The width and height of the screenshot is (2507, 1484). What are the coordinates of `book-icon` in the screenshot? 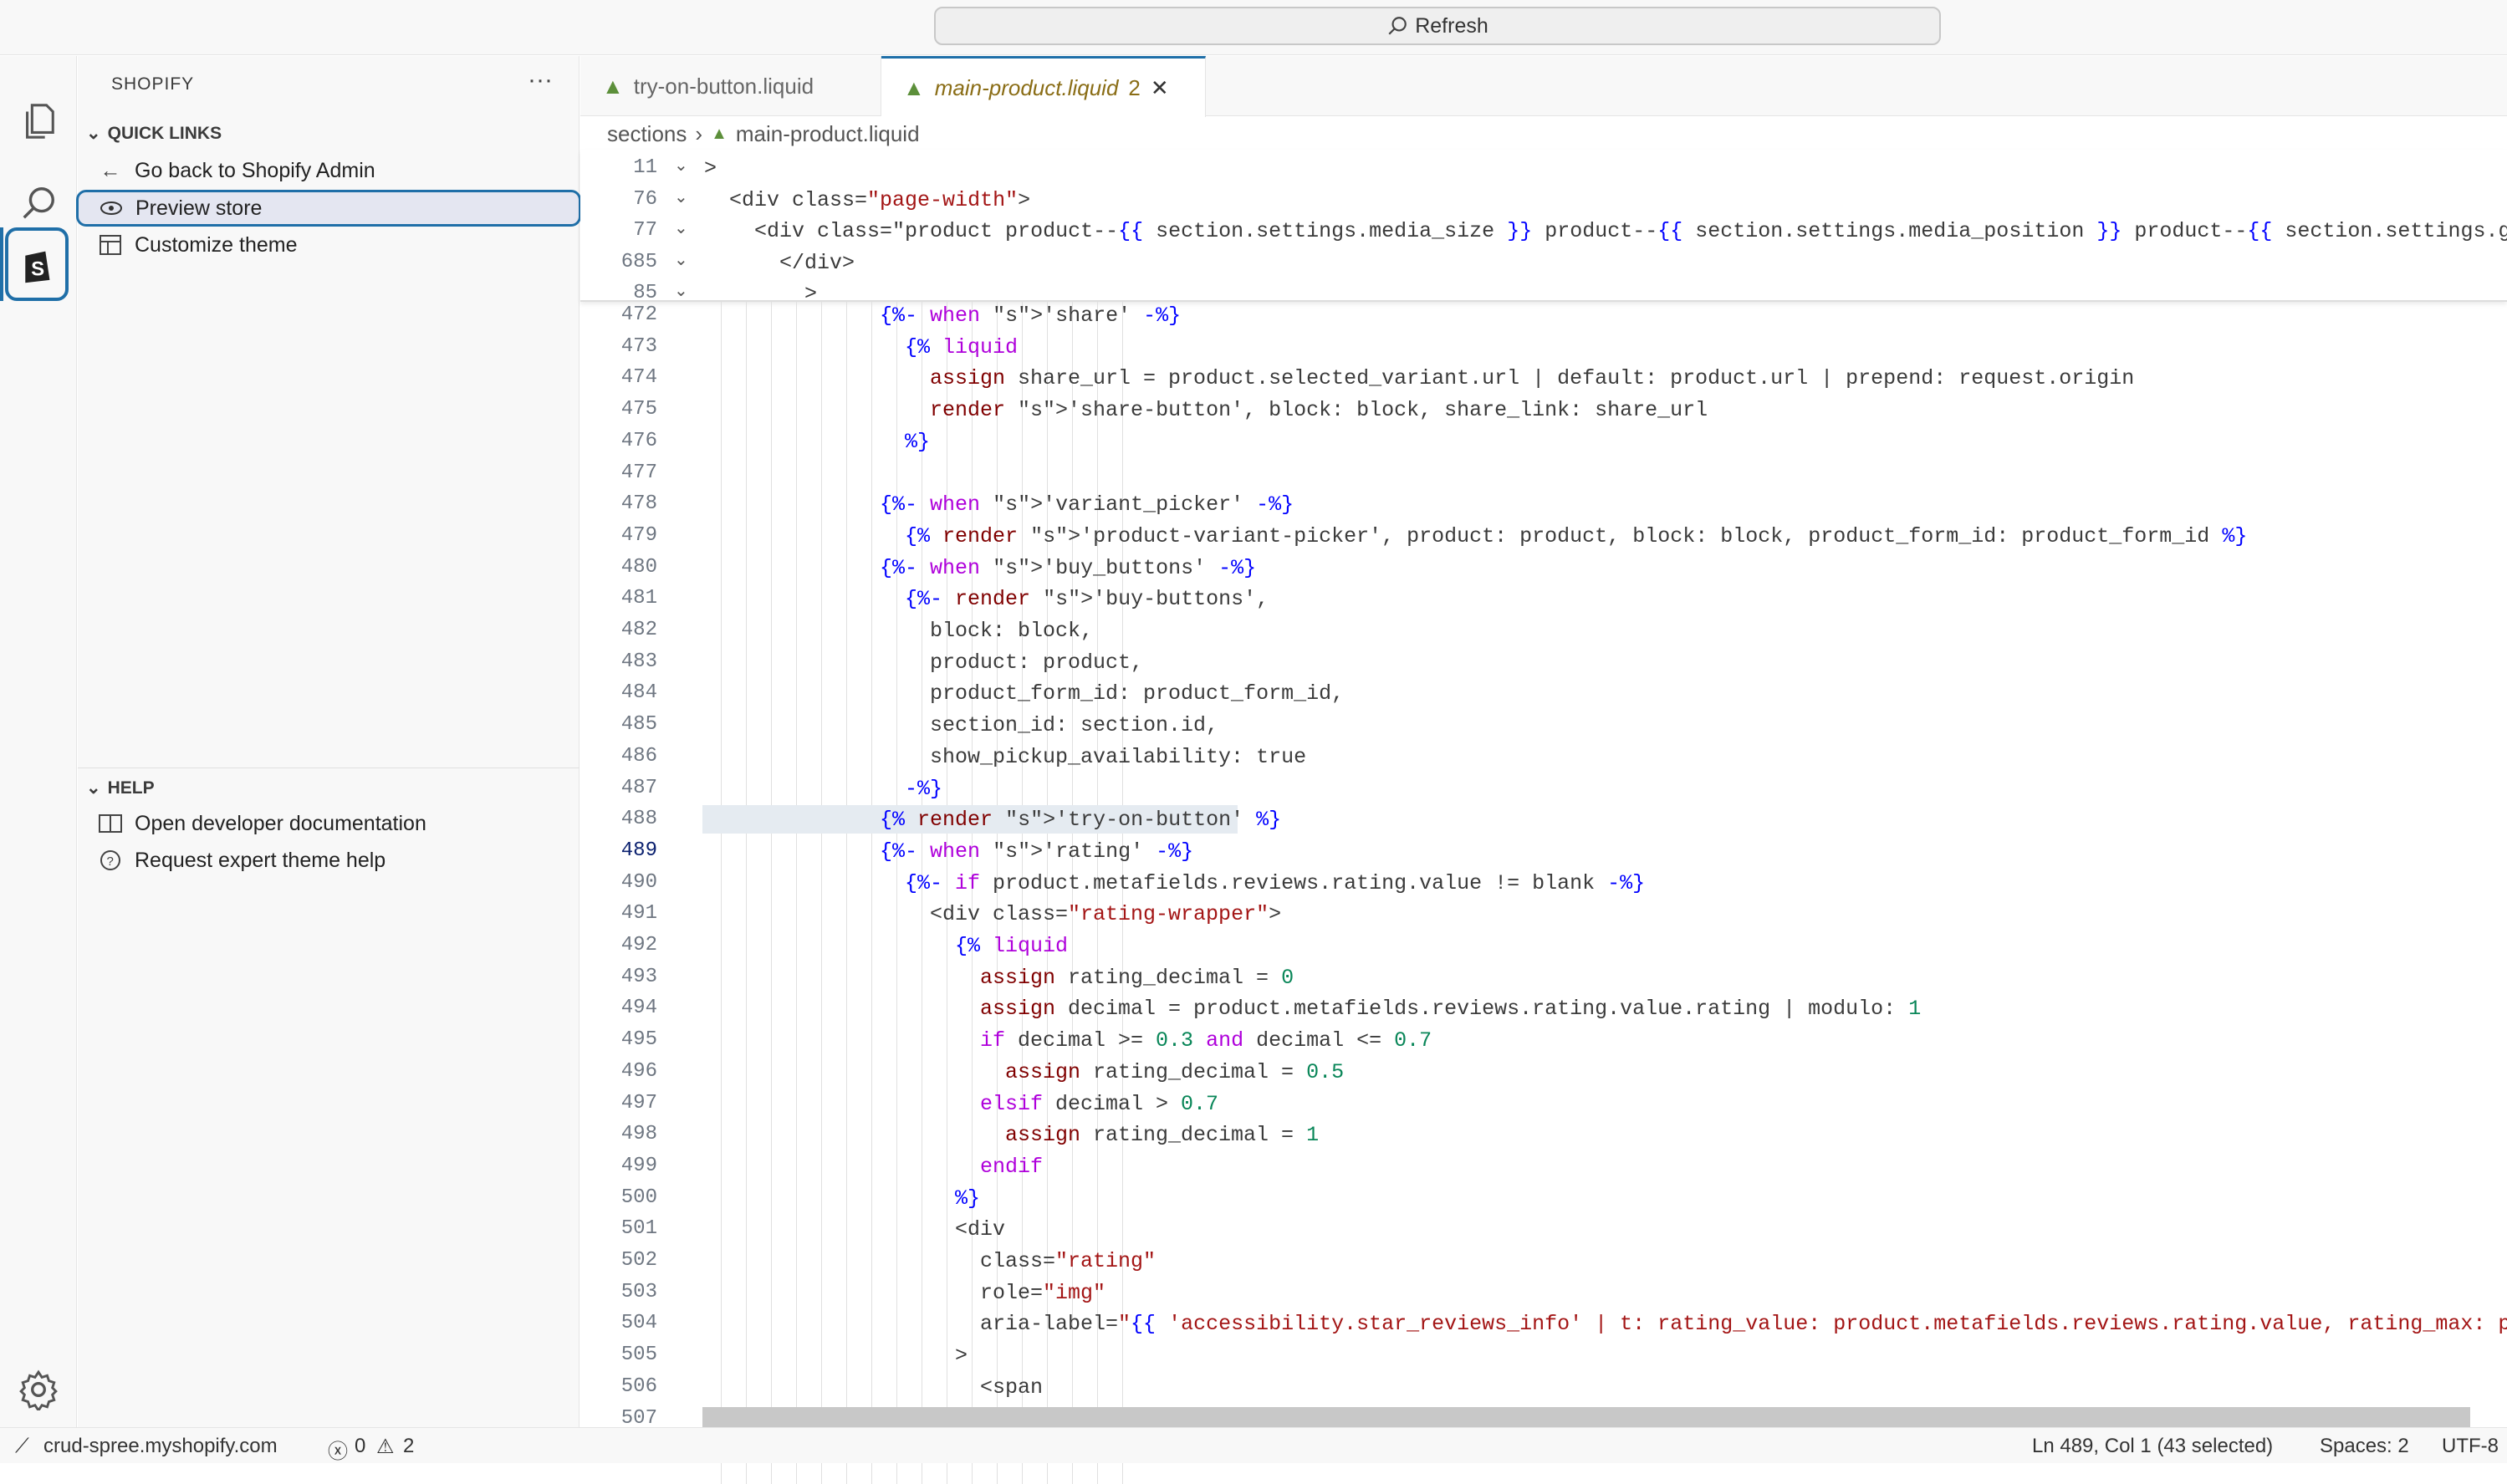 It's located at (111, 823).